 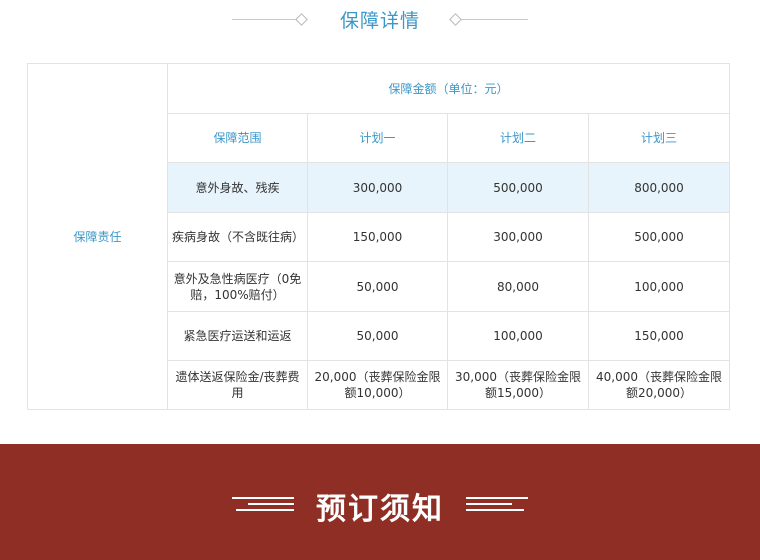 I want to click on diamond-ornament-left, so click(x=301, y=19).